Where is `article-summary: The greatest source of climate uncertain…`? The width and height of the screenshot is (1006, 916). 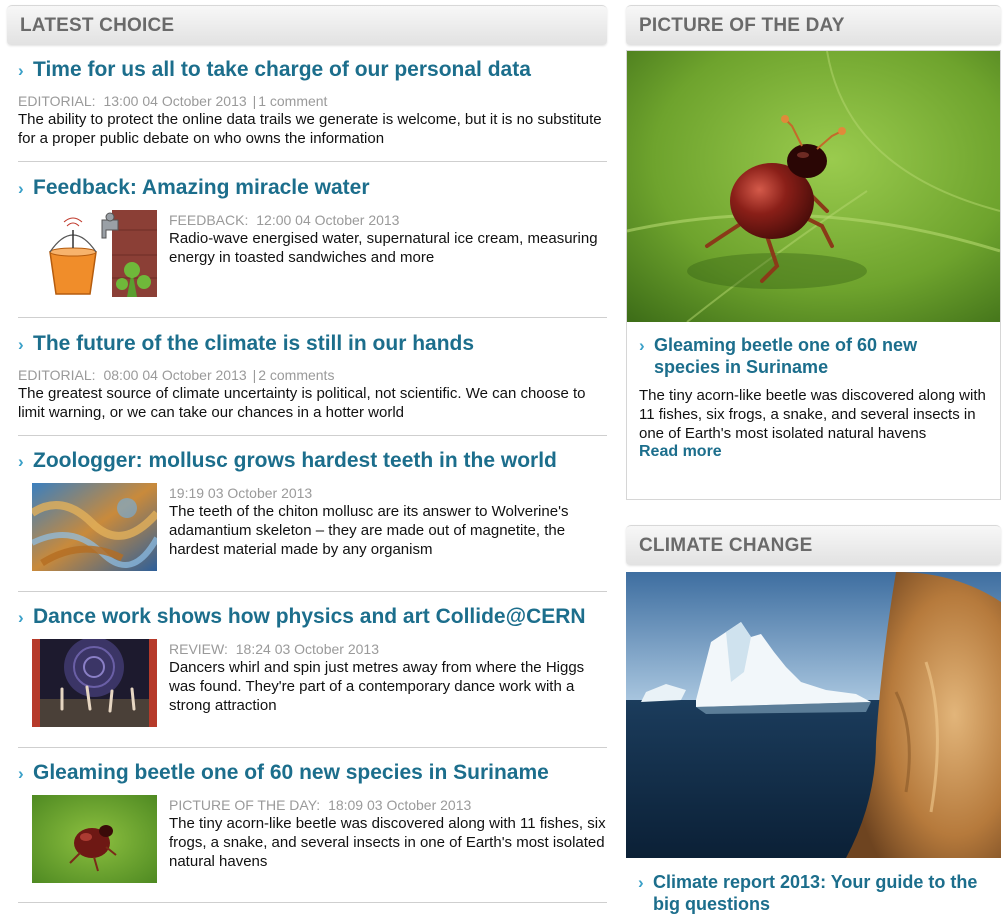
article-summary: The greatest source of climate uncertain… is located at coordinates (302, 403).